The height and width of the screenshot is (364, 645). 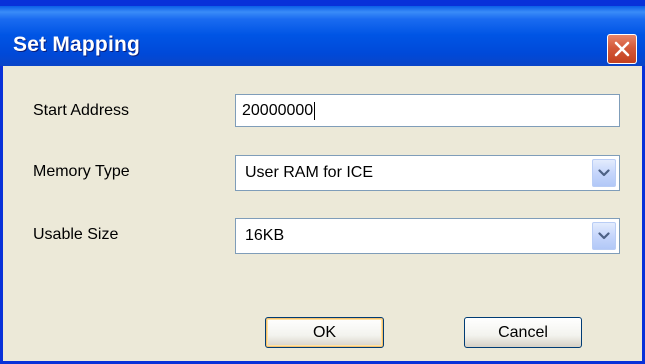 I want to click on close-icon, so click(x=622, y=49).